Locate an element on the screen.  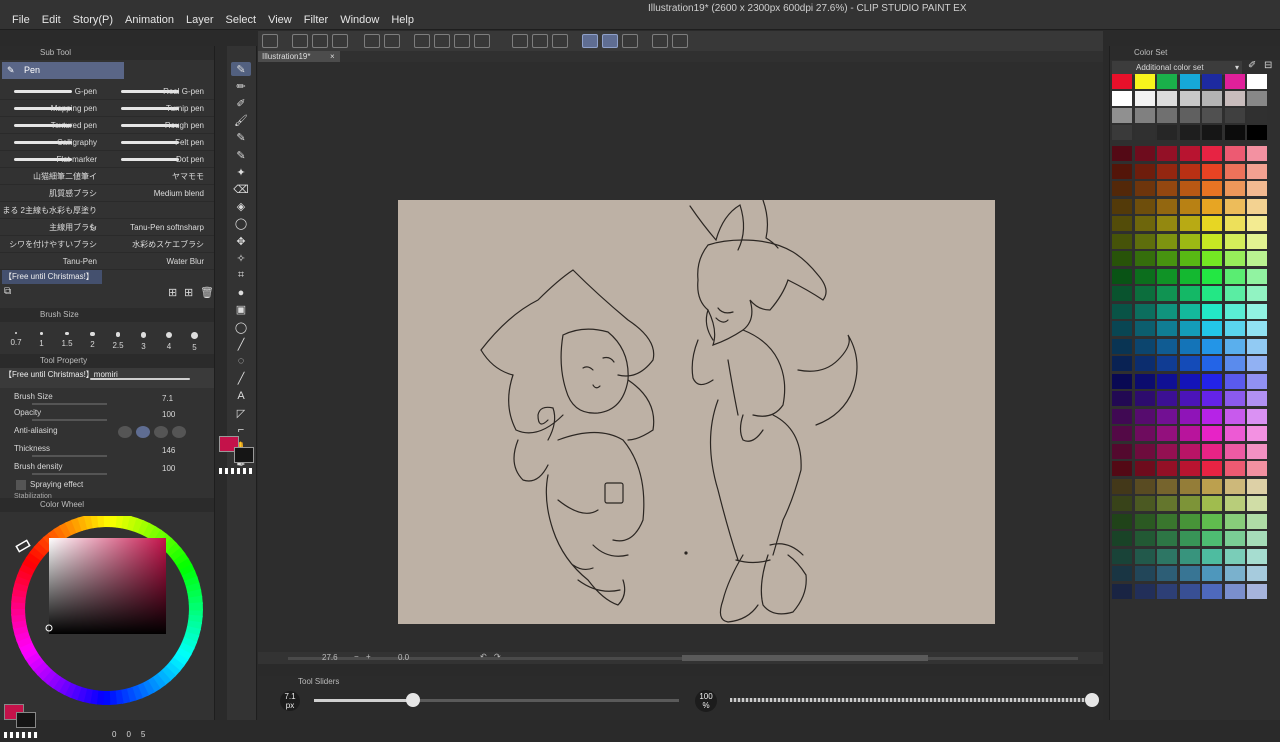
transparent-color-swatch is located at coordinates (21, 735).